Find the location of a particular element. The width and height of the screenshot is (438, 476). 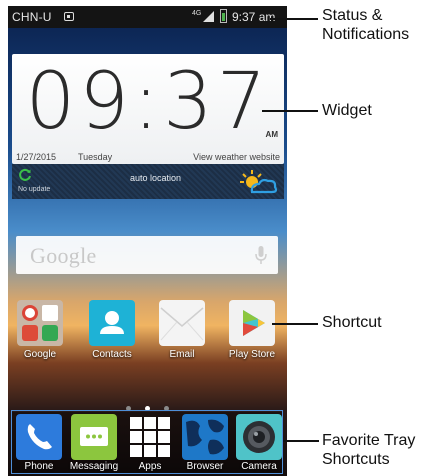

carrier-label: CHN-U is located at coordinates (32, 17).